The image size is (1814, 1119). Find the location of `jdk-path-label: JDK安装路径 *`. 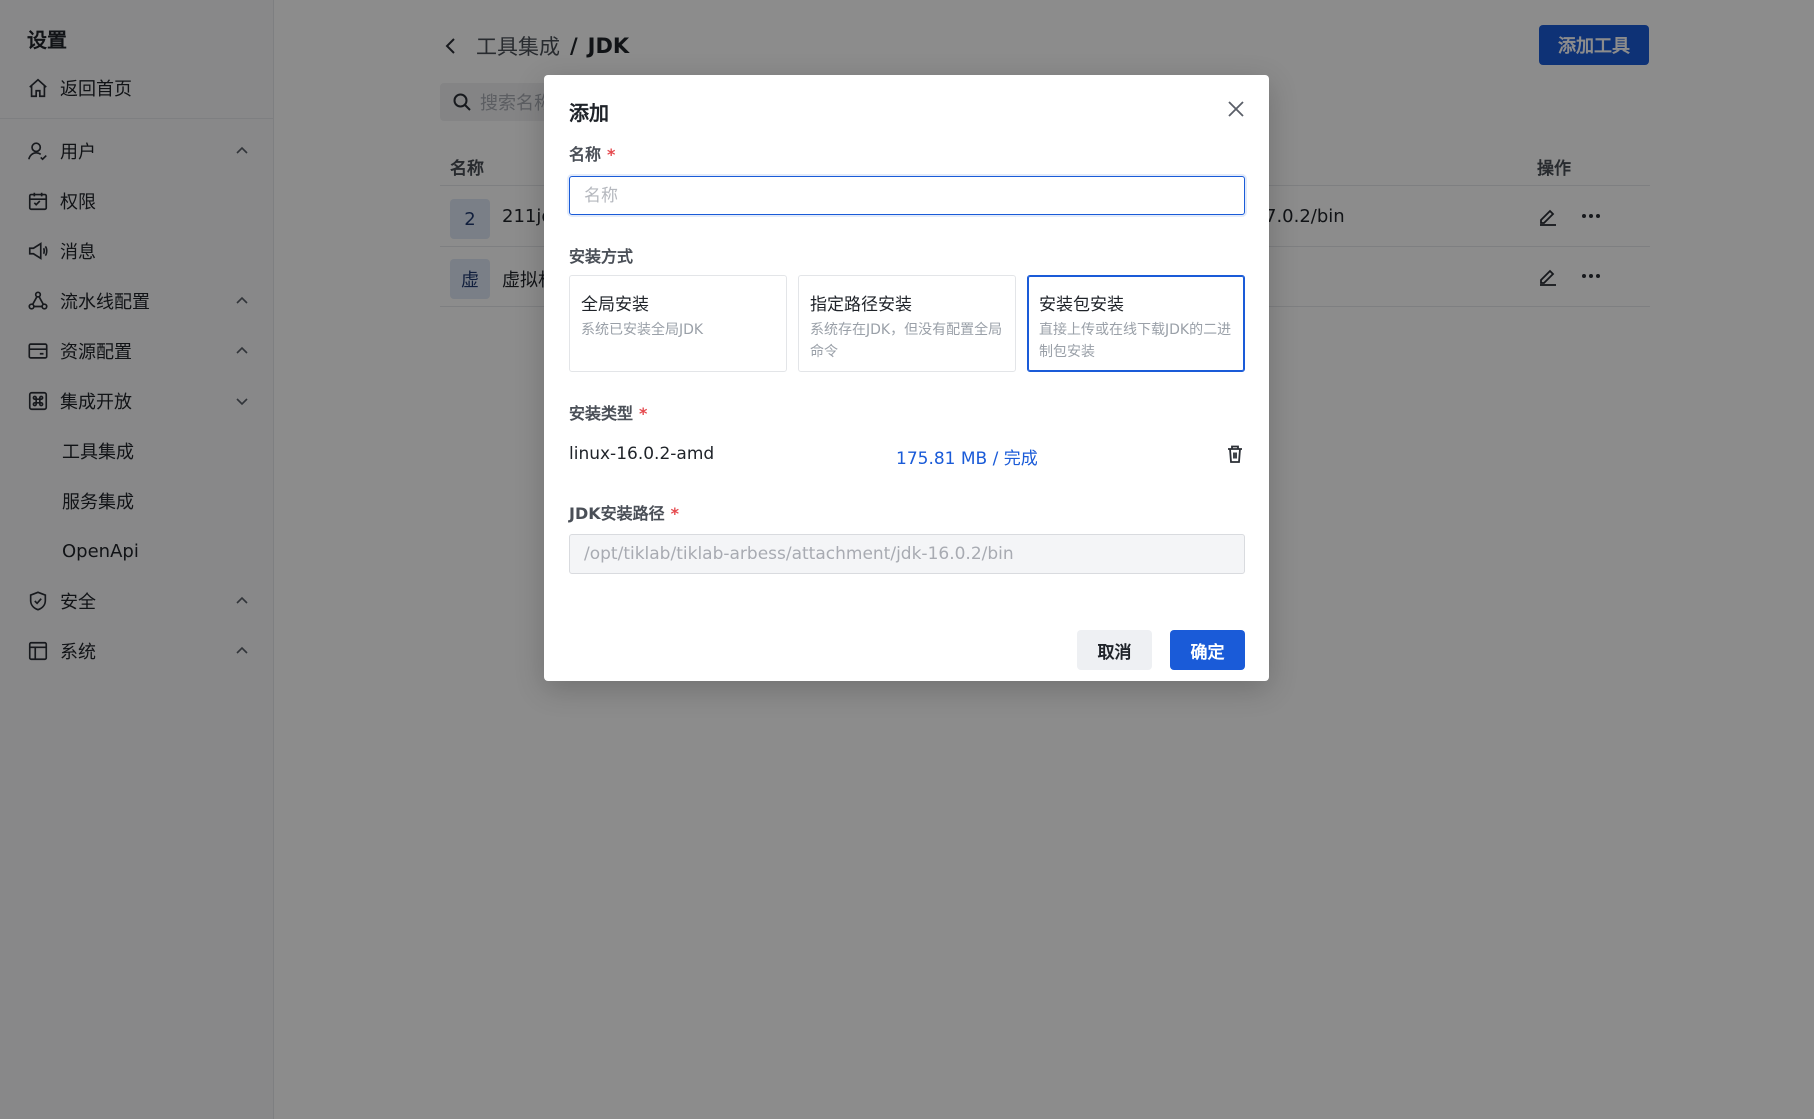

jdk-path-label: JDK安装路径 * is located at coordinates (624, 512).